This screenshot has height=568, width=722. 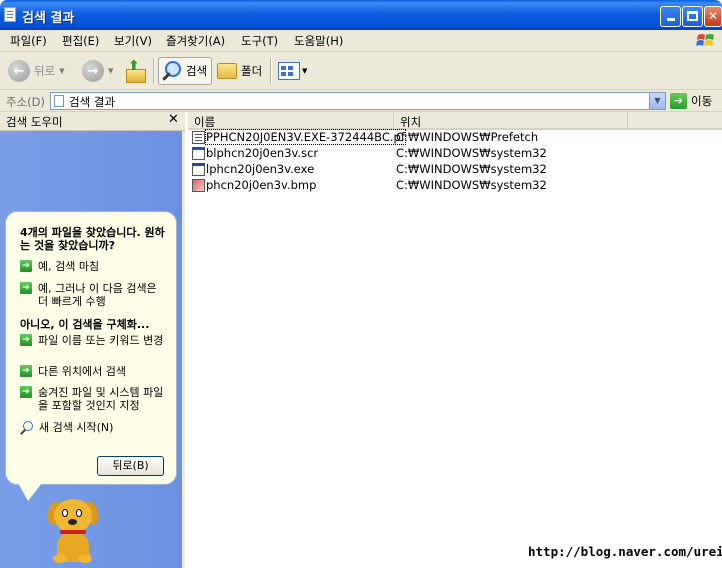 I want to click on menu-view: 보기(V), so click(x=133, y=41).